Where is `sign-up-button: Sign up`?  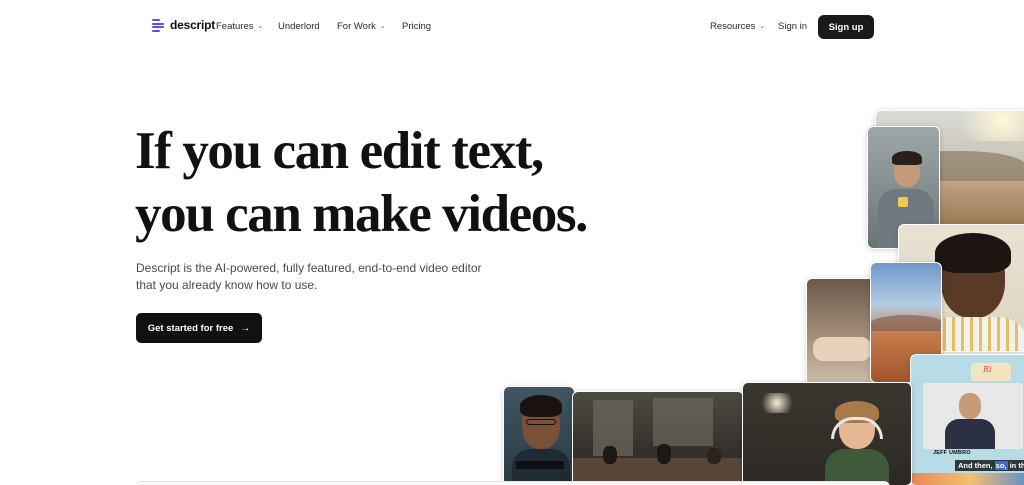
sign-up-button: Sign up is located at coordinates (846, 27).